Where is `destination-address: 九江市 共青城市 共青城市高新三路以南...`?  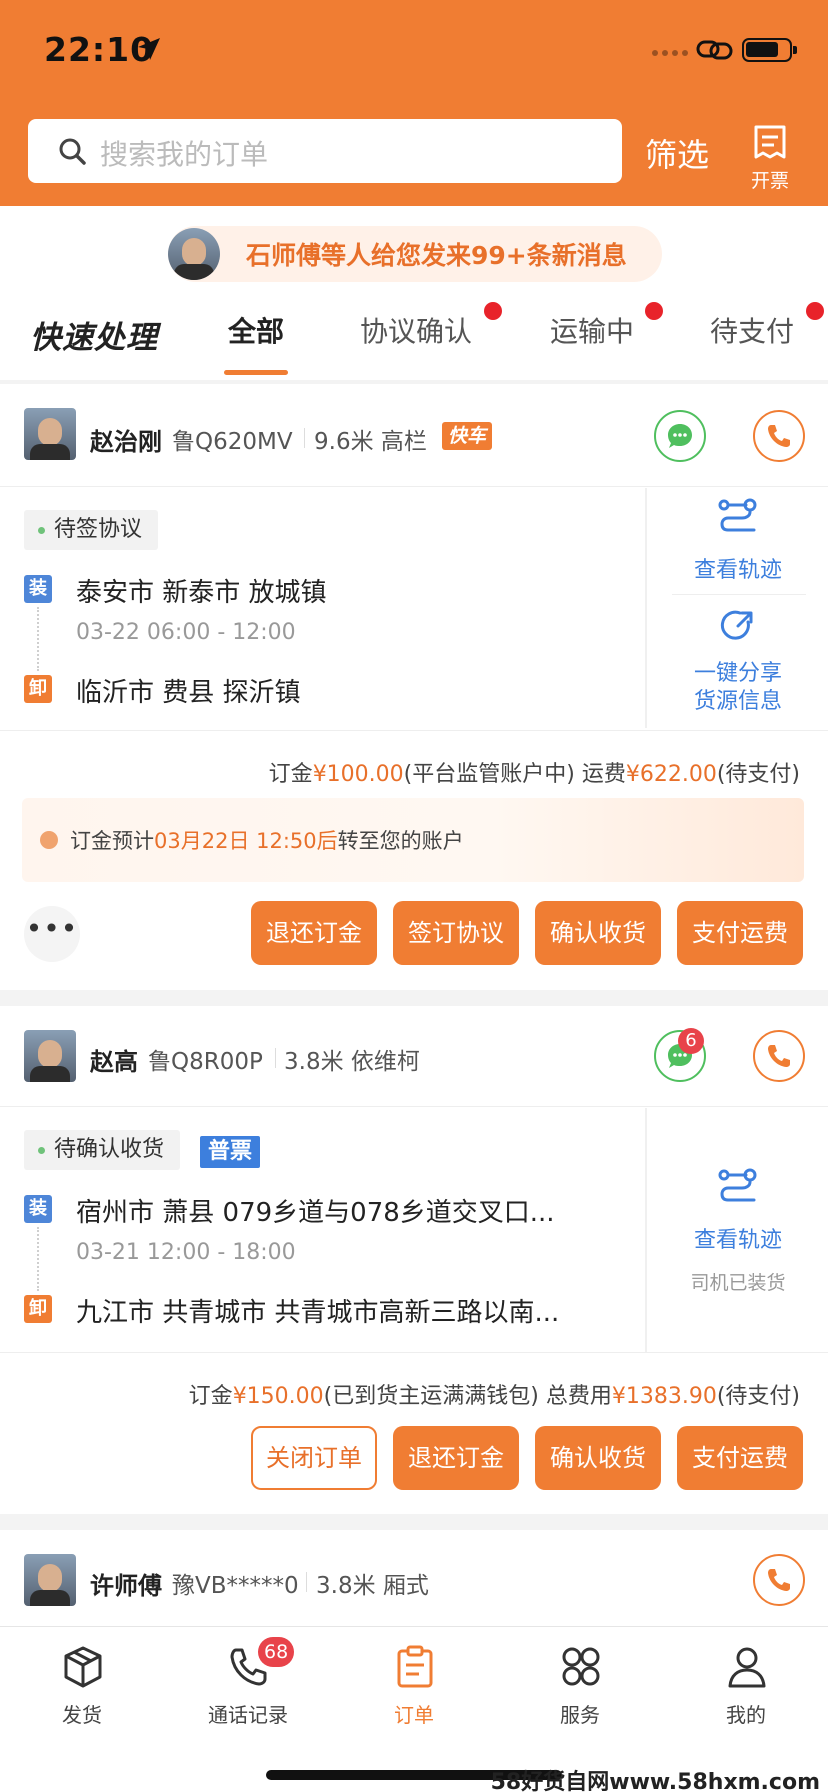
destination-address: 九江市 共青城市 共青城市高新三路以南... is located at coordinates (318, 1313).